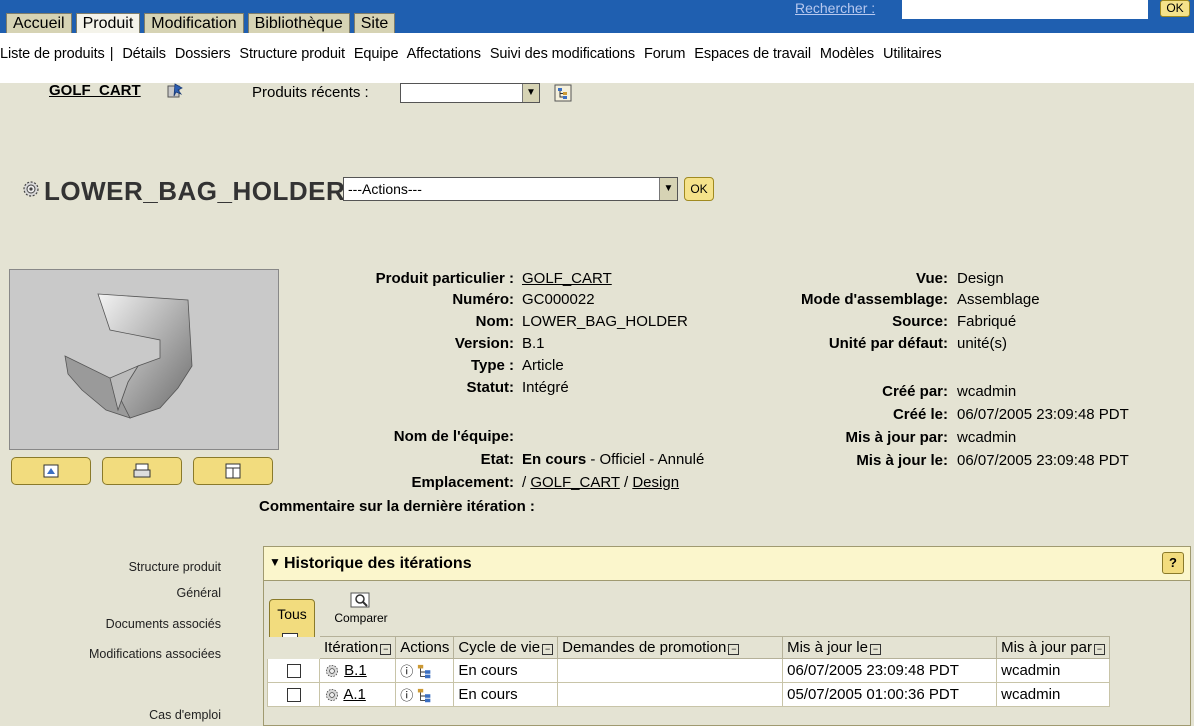 The height and width of the screenshot is (726, 1194). I want to click on subnav-modeles: Modèles, so click(847, 54).